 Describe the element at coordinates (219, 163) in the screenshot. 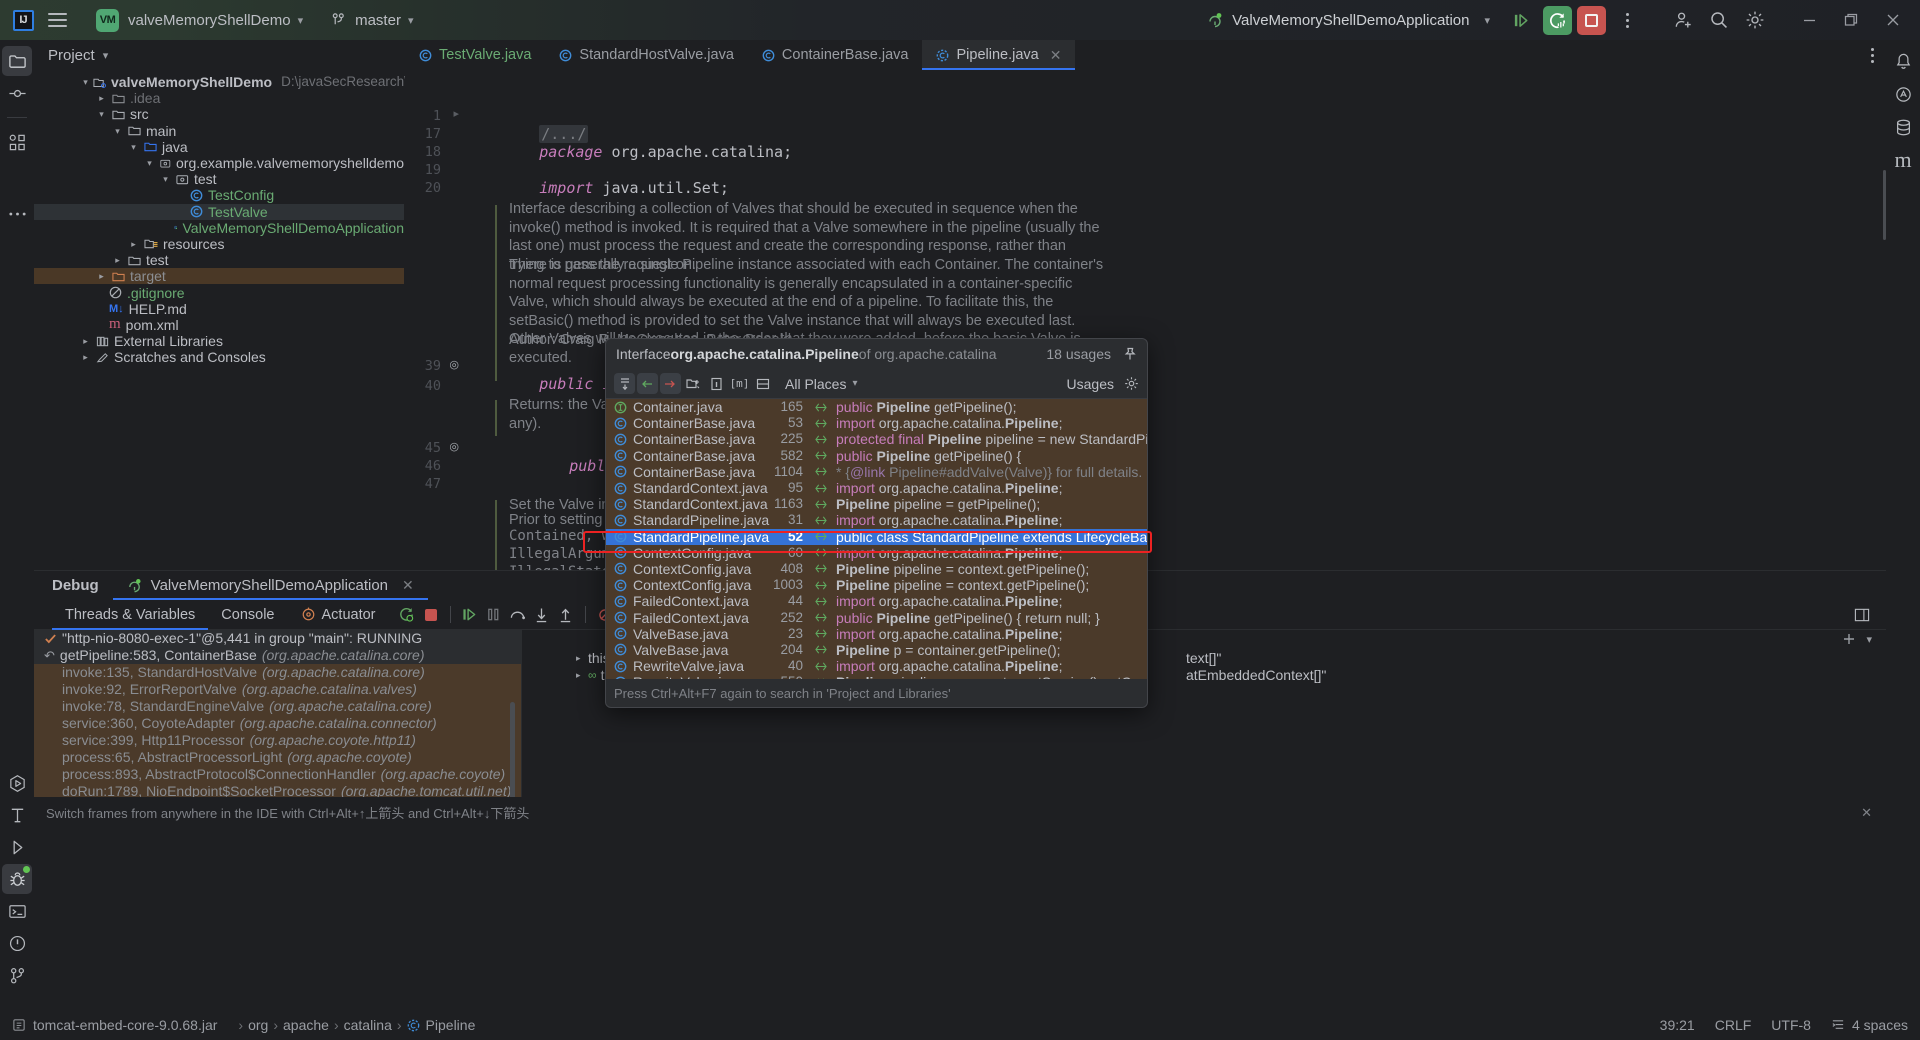

I see `tree-item-org-example-valvememoryshelldemo: ▾ org.example.valvememoryshelldemo` at that location.